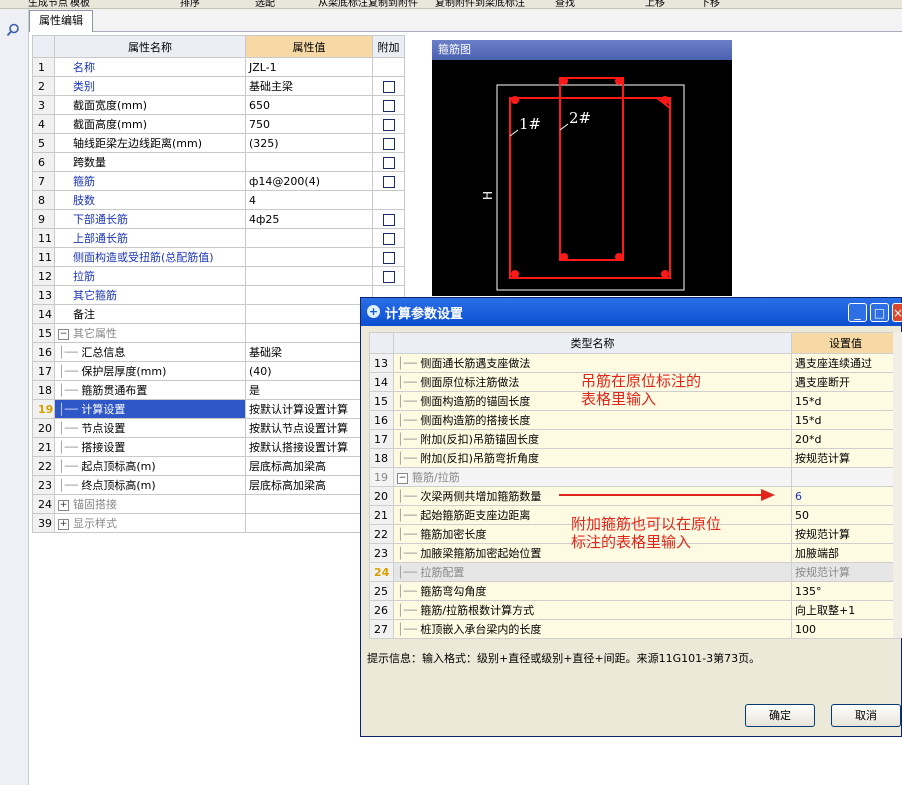  Describe the element at coordinates (218, 200) in the screenshot. I see `property-row: 8 肢数 4` at that location.